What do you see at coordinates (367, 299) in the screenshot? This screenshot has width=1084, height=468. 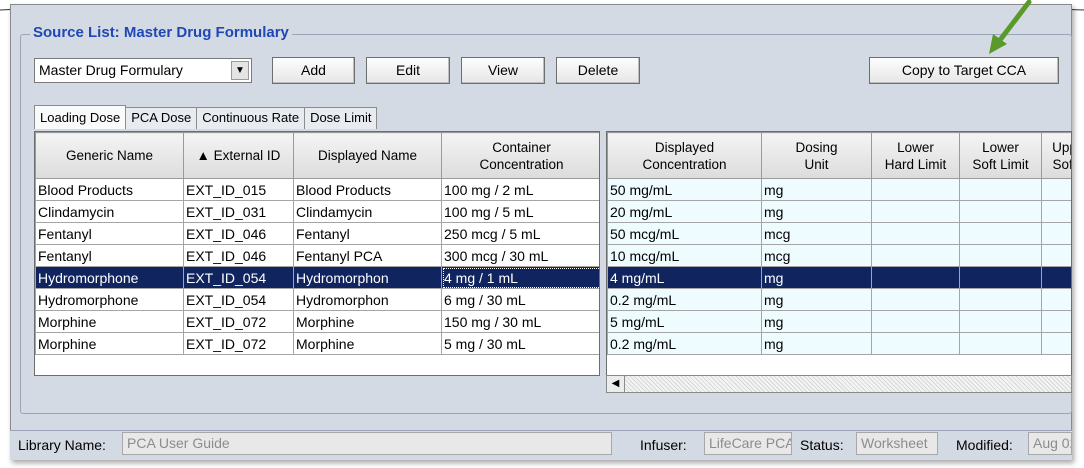 I see `left-table-cell: Hydromorphon` at bounding box center [367, 299].